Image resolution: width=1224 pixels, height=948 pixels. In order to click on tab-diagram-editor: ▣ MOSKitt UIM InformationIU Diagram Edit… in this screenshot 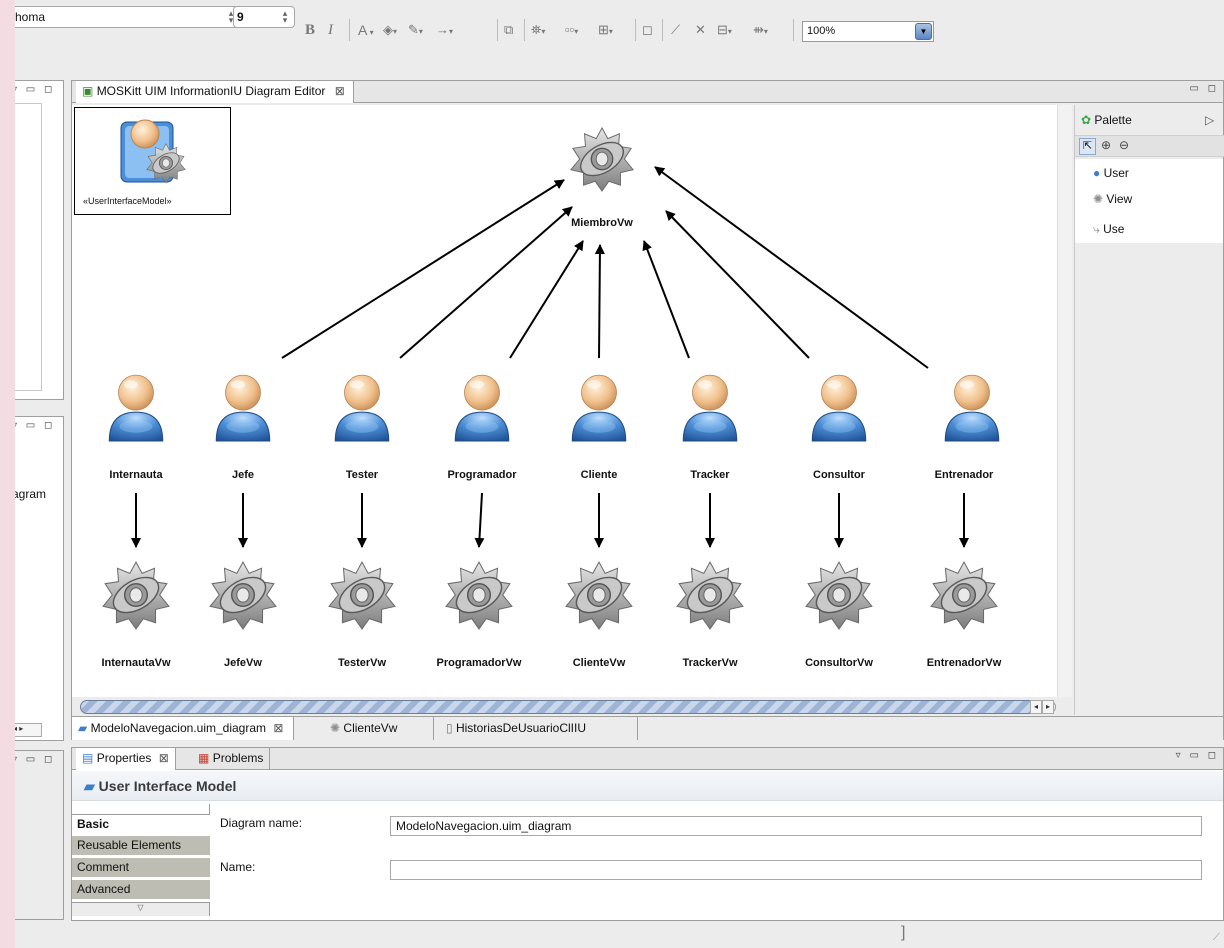, I will do `click(215, 92)`.